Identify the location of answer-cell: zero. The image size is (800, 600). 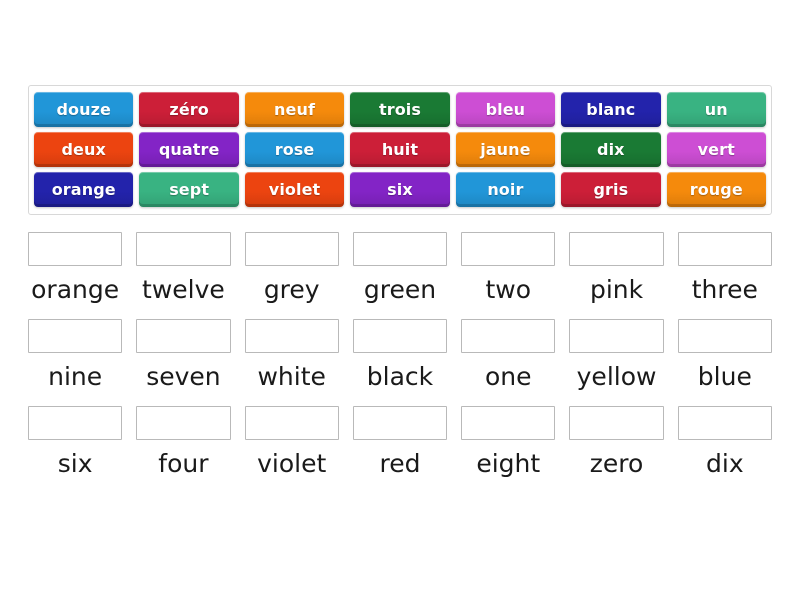
(616, 442).